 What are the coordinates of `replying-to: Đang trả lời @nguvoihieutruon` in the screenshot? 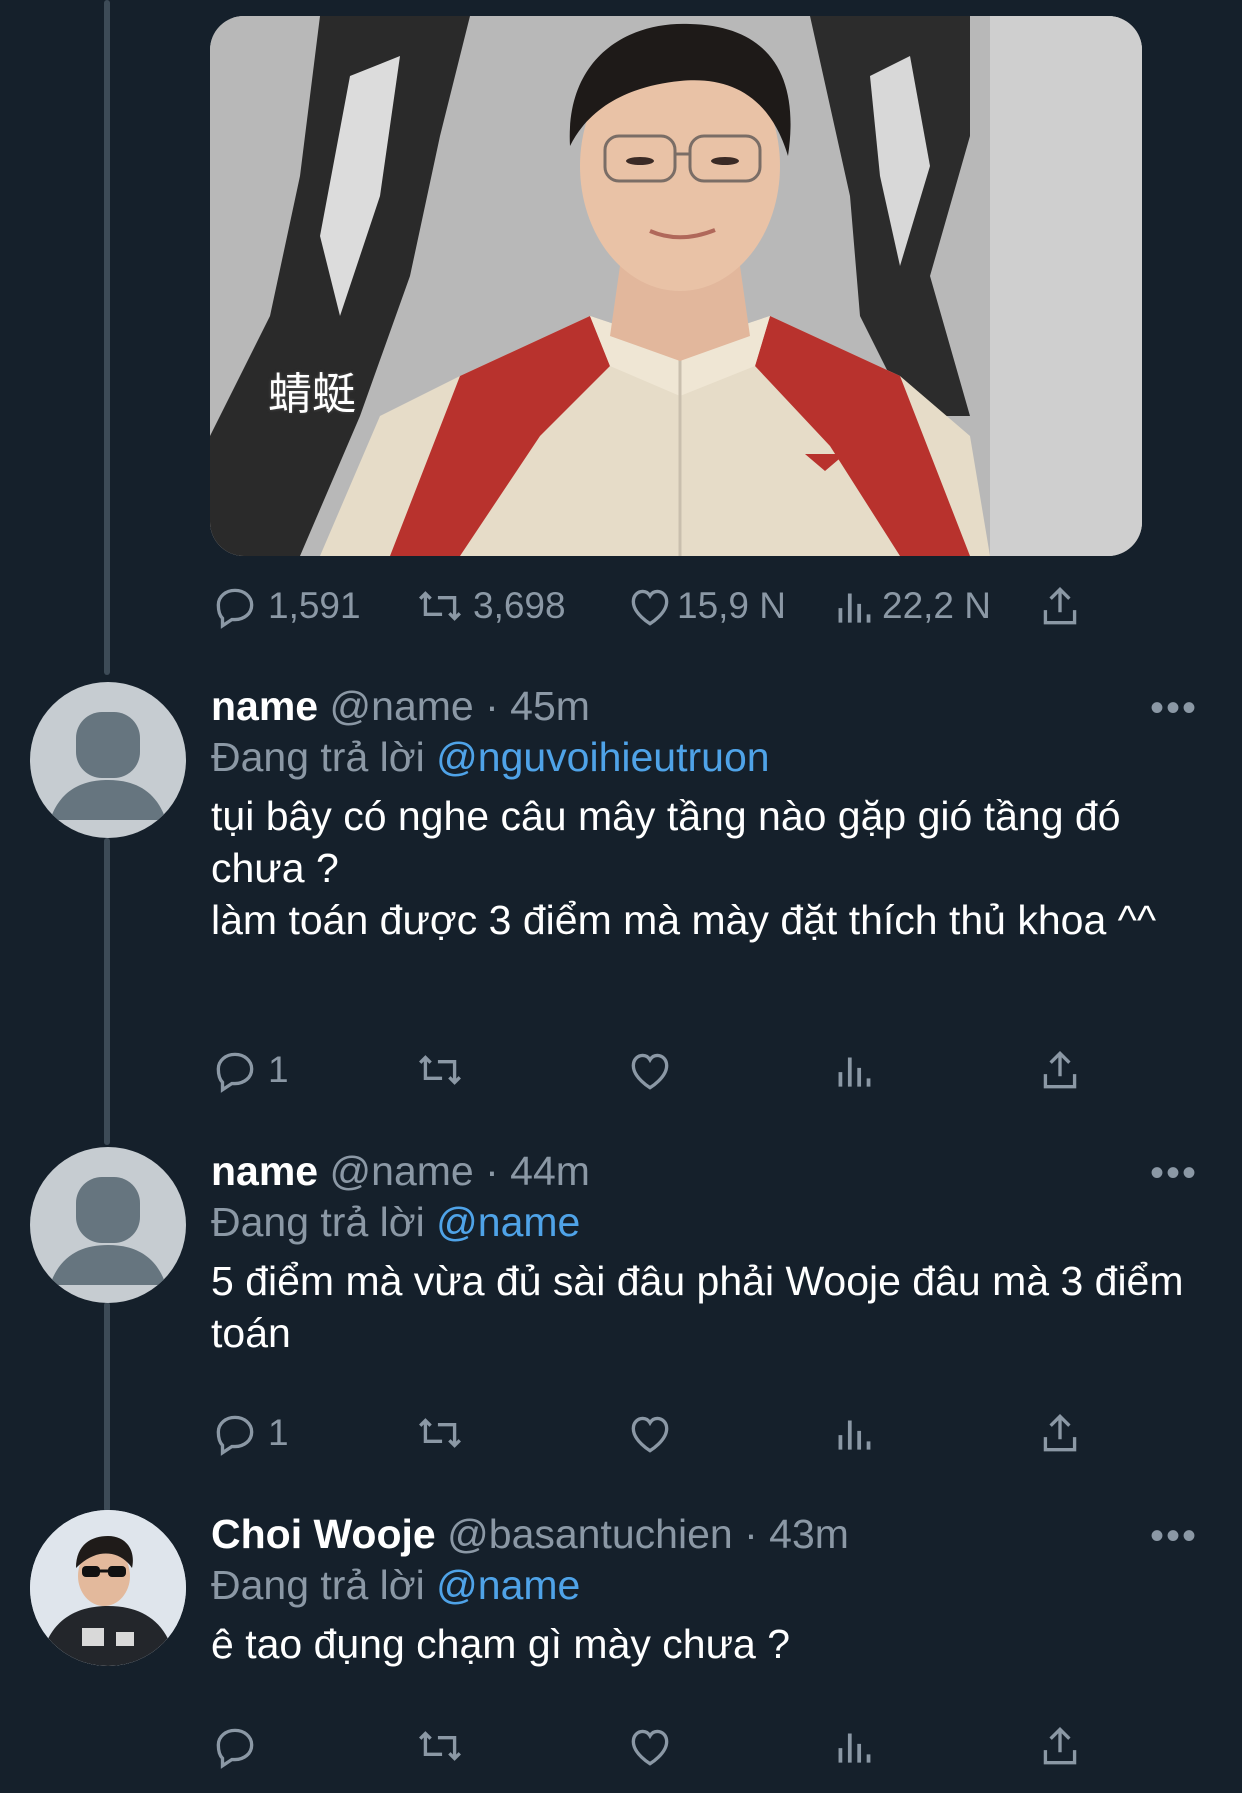 It's located at (711, 757).